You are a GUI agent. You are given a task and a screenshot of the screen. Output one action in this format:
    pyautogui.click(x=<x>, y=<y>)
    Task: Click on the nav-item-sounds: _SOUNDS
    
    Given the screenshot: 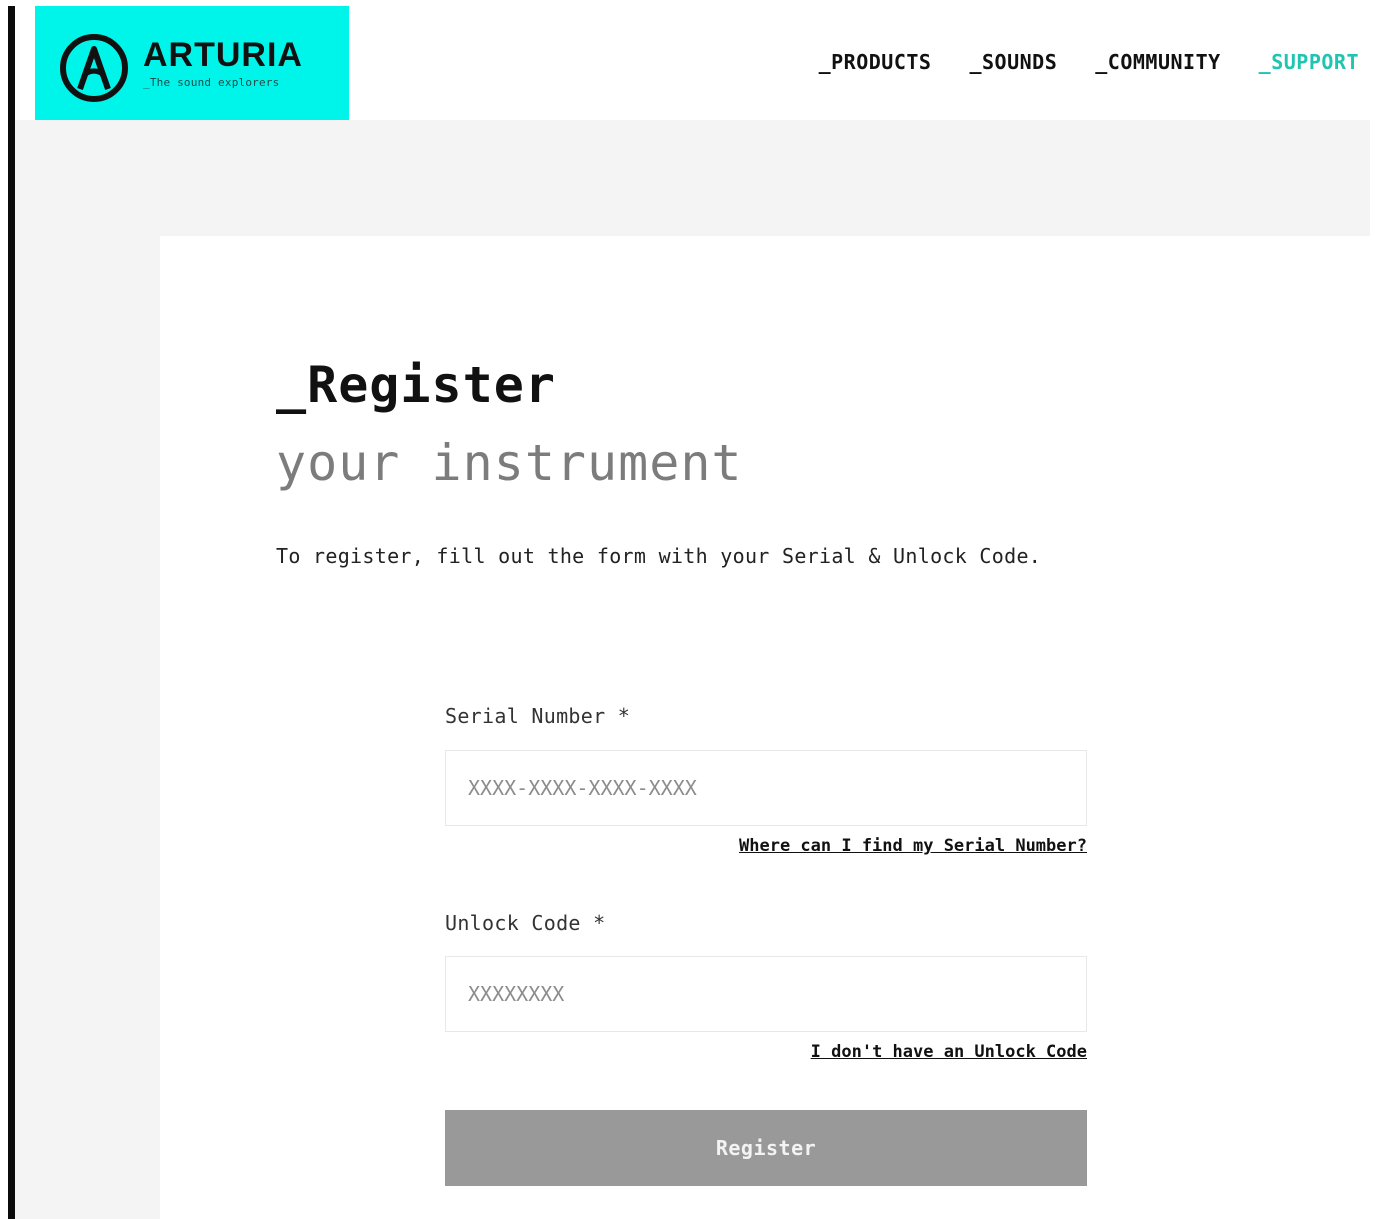 What is the action you would take?
    pyautogui.click(x=1013, y=62)
    